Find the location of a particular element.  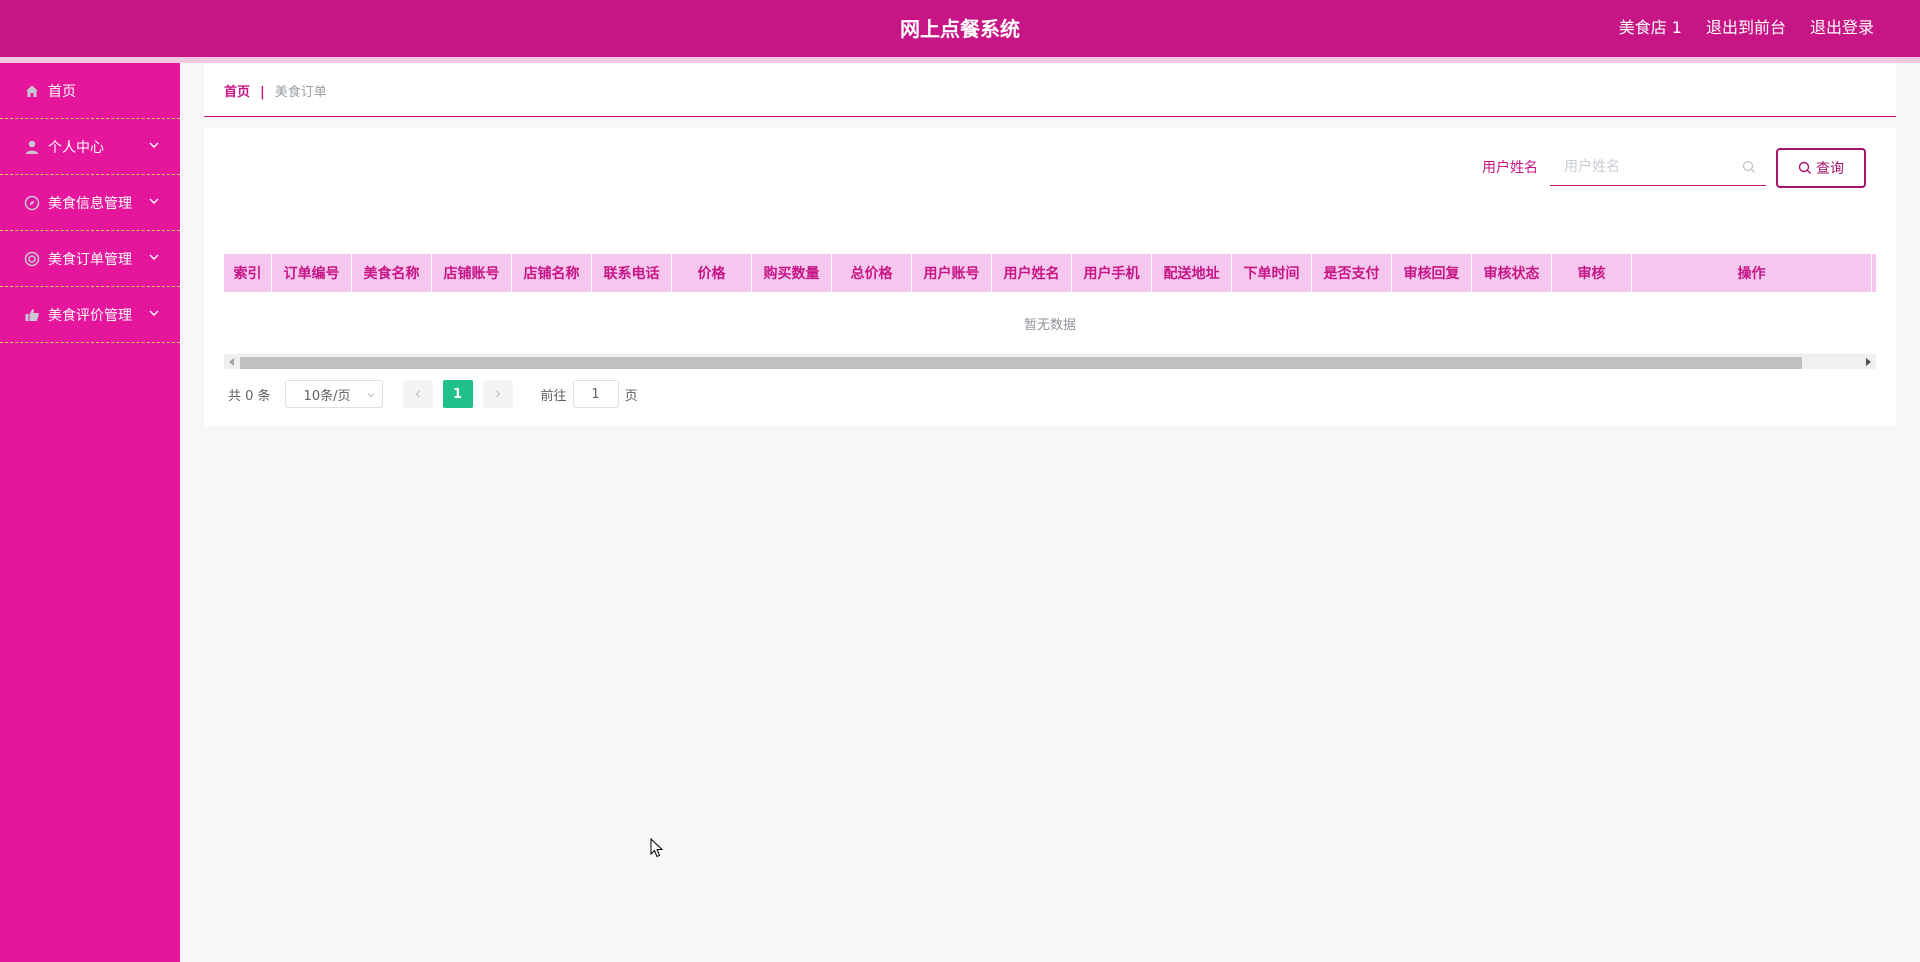

logout-link: 退出登录 is located at coordinates (1842, 28).